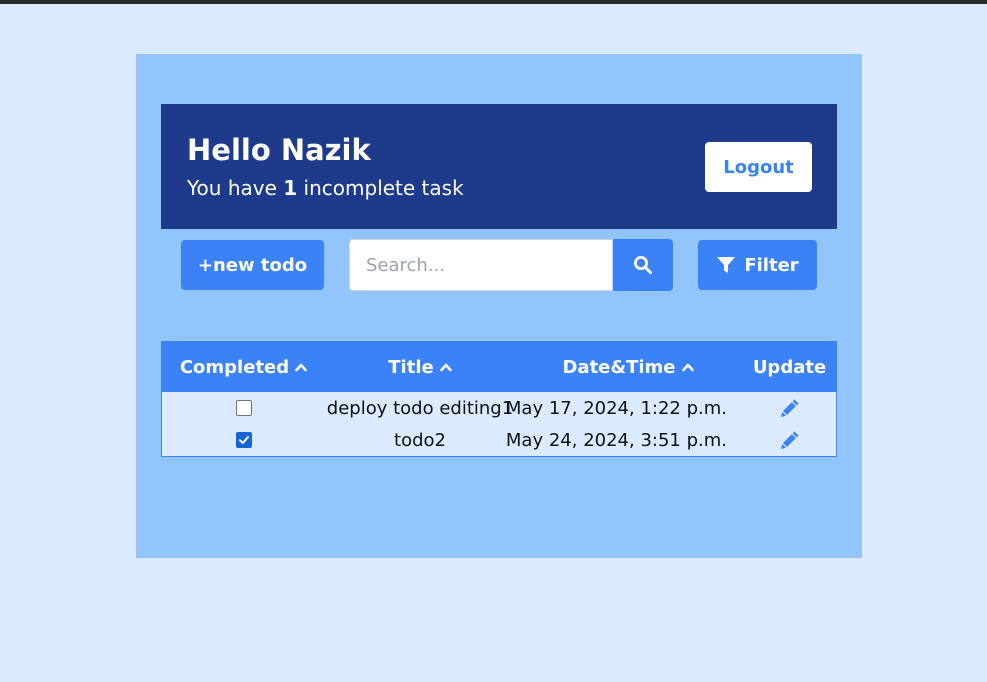 The height and width of the screenshot is (682, 987). Describe the element at coordinates (420, 408) in the screenshot. I see `todo-title: deploy todo editing1` at that location.